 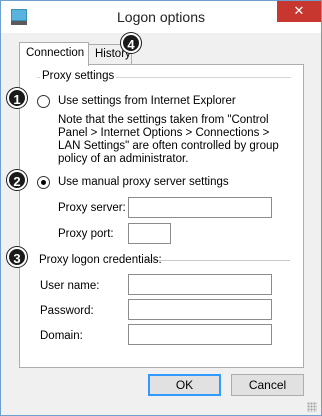 What do you see at coordinates (131, 43) in the screenshot?
I see `callout-badge-4: 4` at bounding box center [131, 43].